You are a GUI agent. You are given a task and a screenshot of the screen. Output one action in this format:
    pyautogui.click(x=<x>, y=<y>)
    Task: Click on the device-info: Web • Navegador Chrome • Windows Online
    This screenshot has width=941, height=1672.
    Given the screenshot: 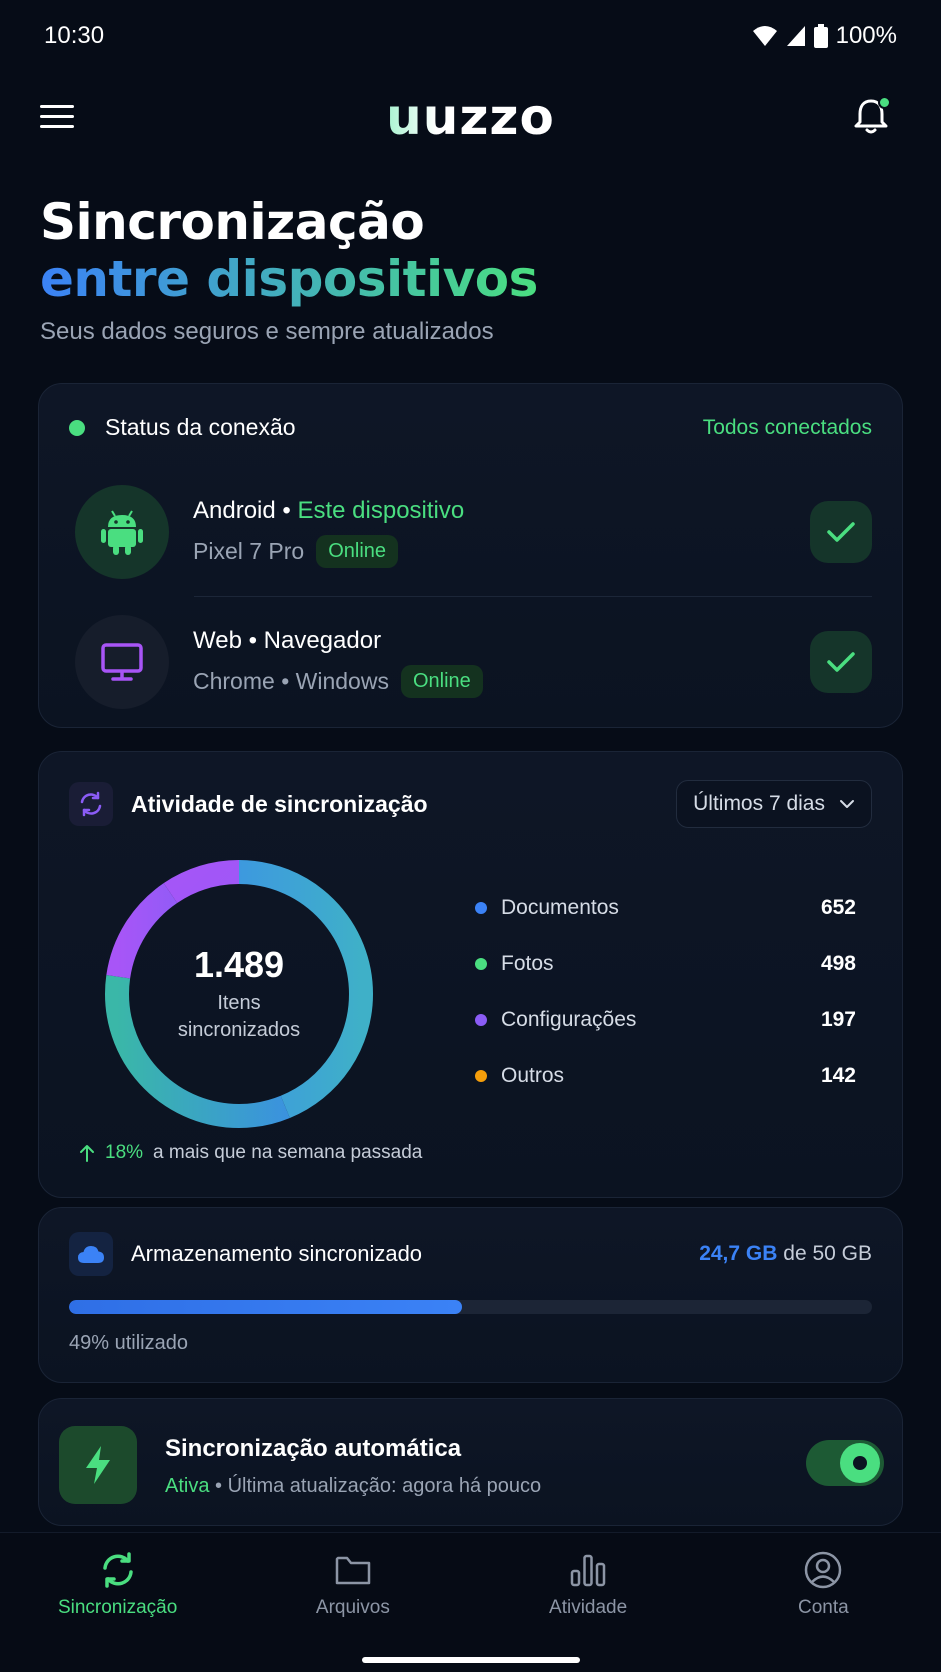 What is the action you would take?
    pyautogui.click(x=501, y=662)
    